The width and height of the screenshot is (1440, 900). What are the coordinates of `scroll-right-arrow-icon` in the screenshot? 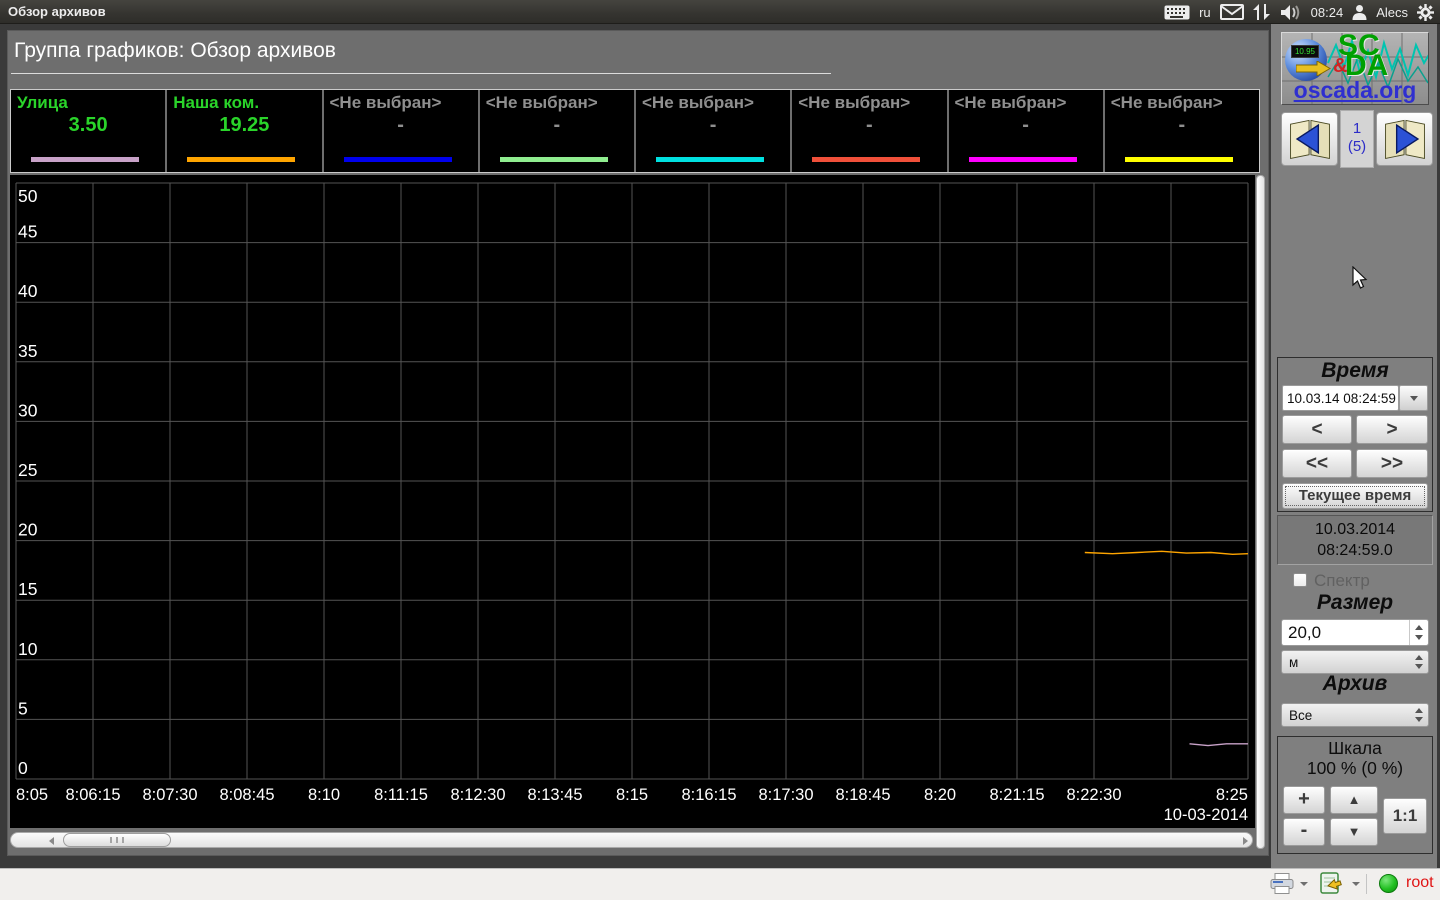 It's located at (1245, 841).